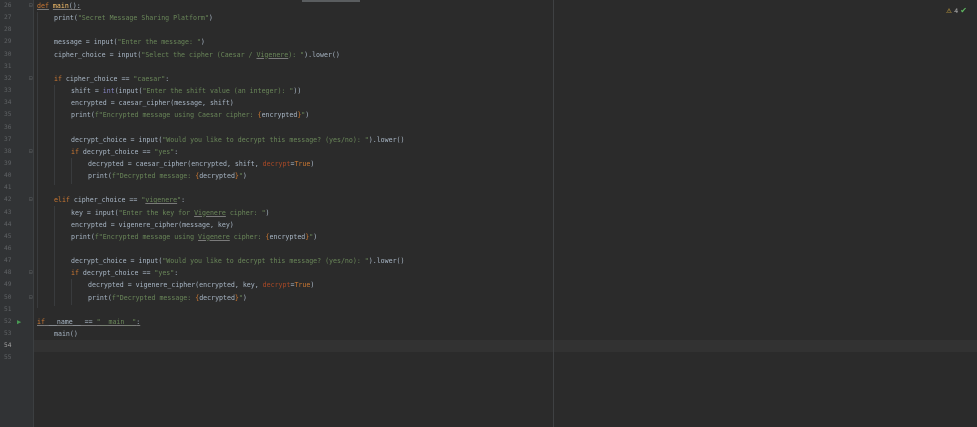 The width and height of the screenshot is (977, 427). Describe the element at coordinates (8, 127) in the screenshot. I see `line-number: 36` at that location.